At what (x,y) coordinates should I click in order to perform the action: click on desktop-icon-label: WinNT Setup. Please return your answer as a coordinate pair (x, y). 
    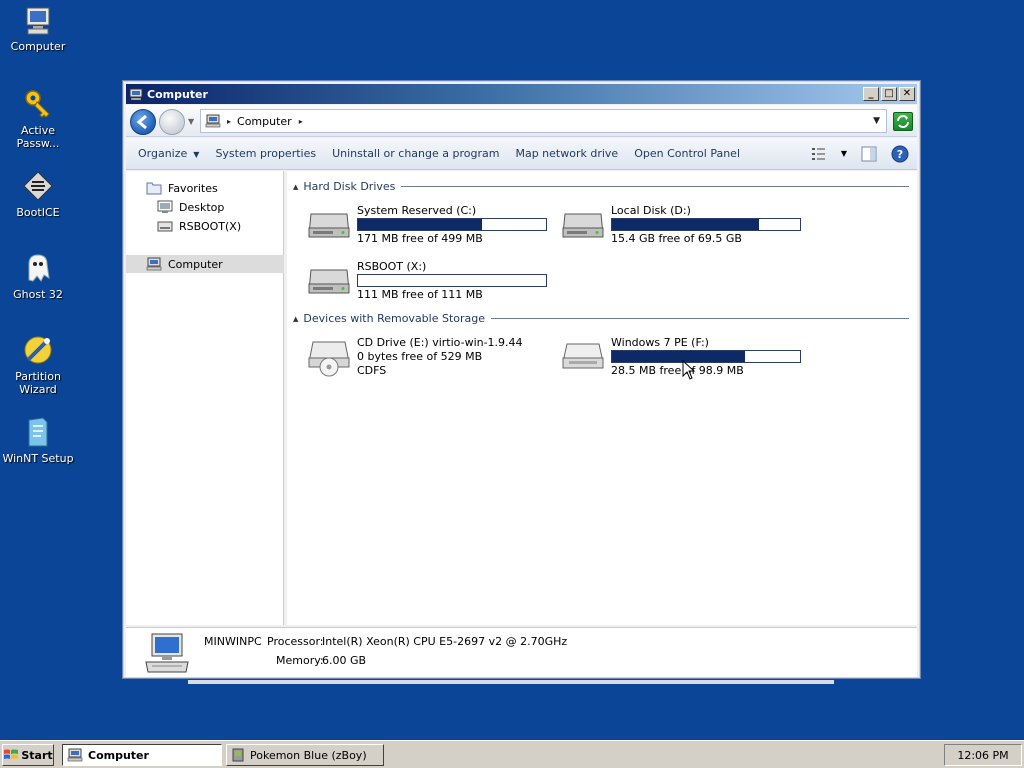
    Looking at the image, I should click on (38, 458).